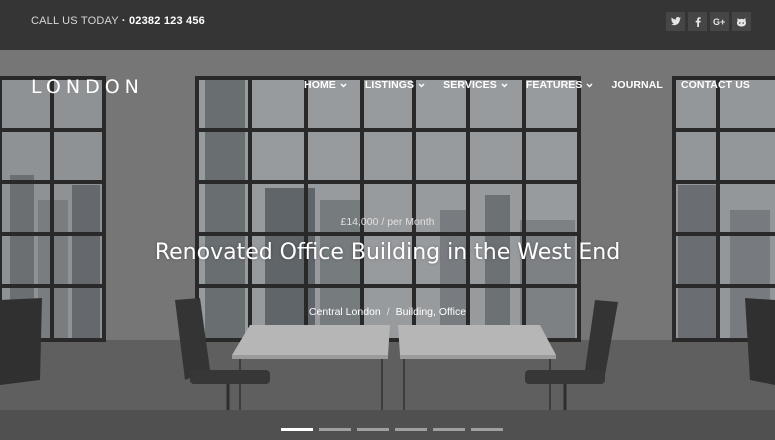  I want to click on social-links: G+, so click(708, 21).